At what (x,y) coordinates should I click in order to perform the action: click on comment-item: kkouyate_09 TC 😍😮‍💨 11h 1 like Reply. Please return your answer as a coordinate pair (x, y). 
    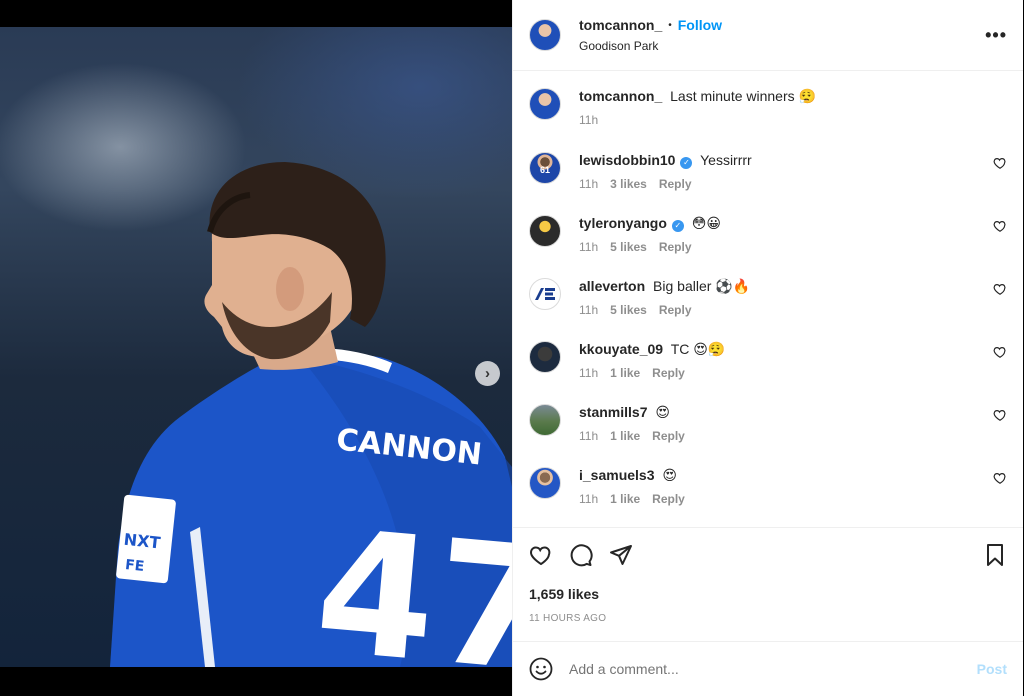
    Looking at the image, I should click on (768, 360).